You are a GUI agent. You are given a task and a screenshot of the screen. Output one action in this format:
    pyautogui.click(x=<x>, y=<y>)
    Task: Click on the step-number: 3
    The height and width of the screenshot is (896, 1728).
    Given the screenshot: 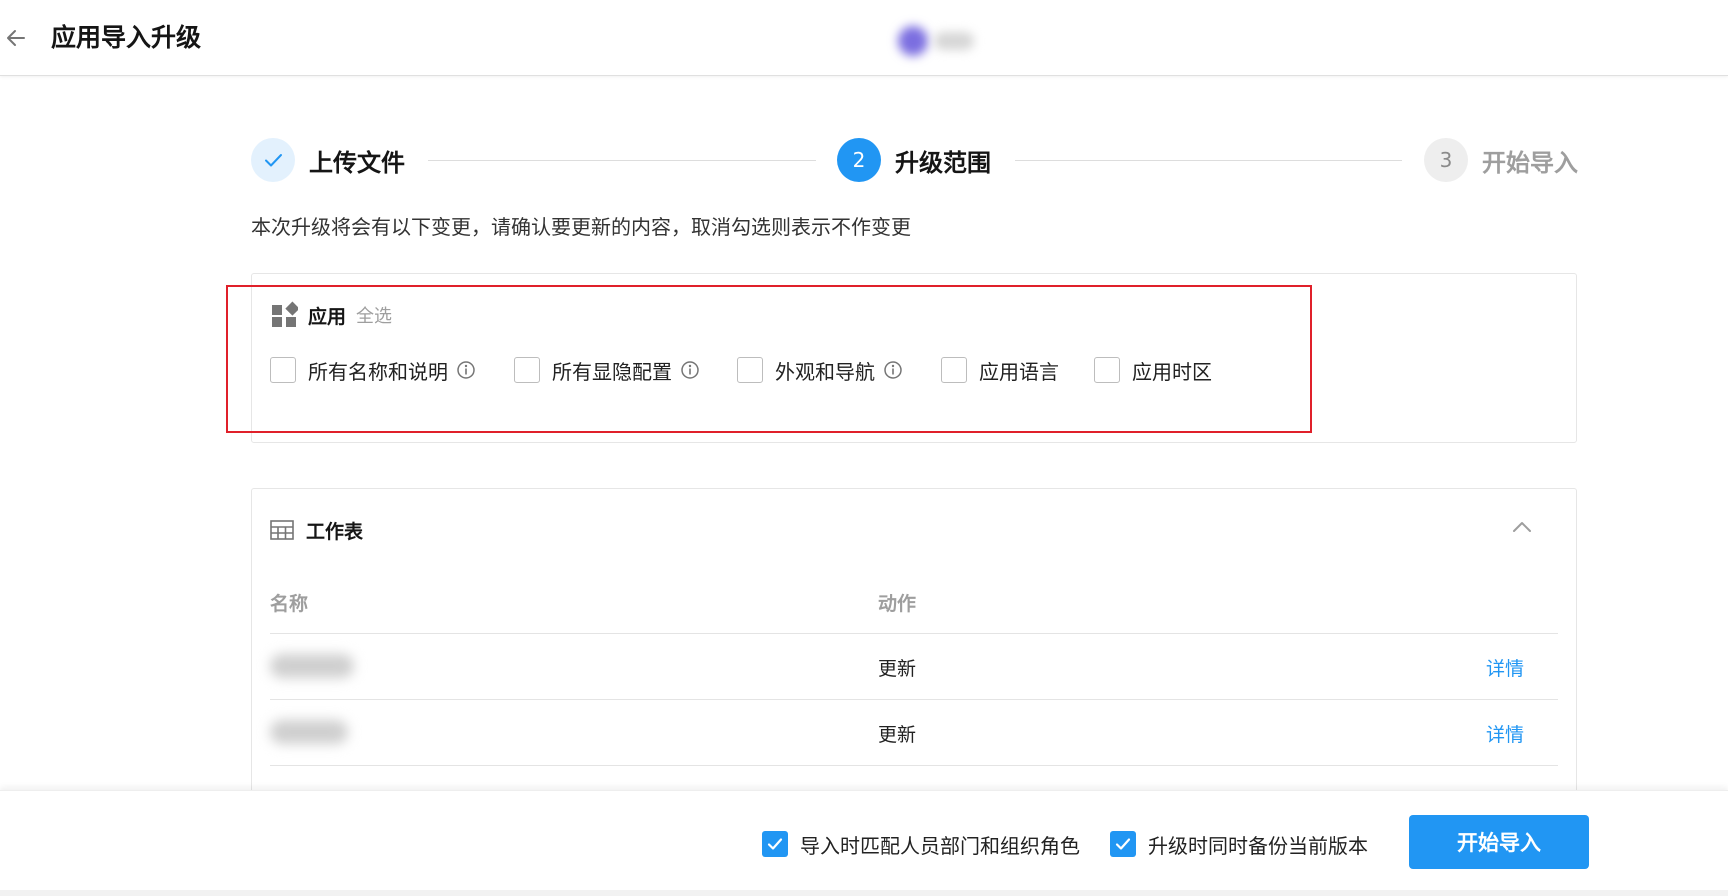 What is the action you would take?
    pyautogui.click(x=1446, y=160)
    